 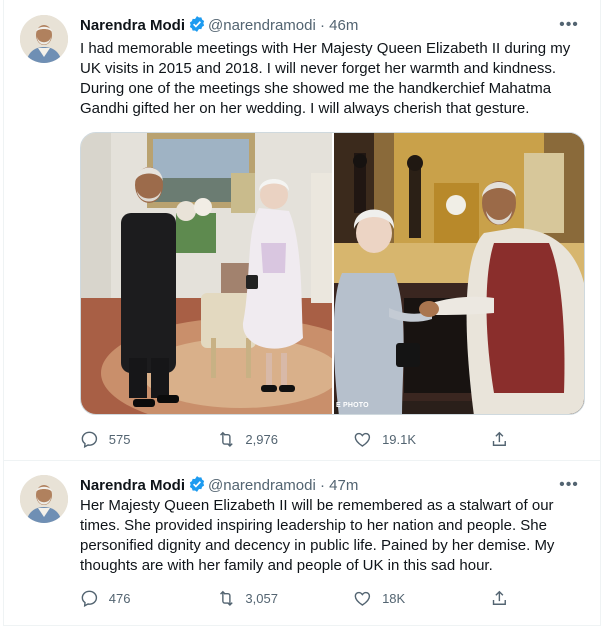 I want to click on tweet-header: Narendra Modi @narendramodi · 46m •••, so click(x=334, y=25).